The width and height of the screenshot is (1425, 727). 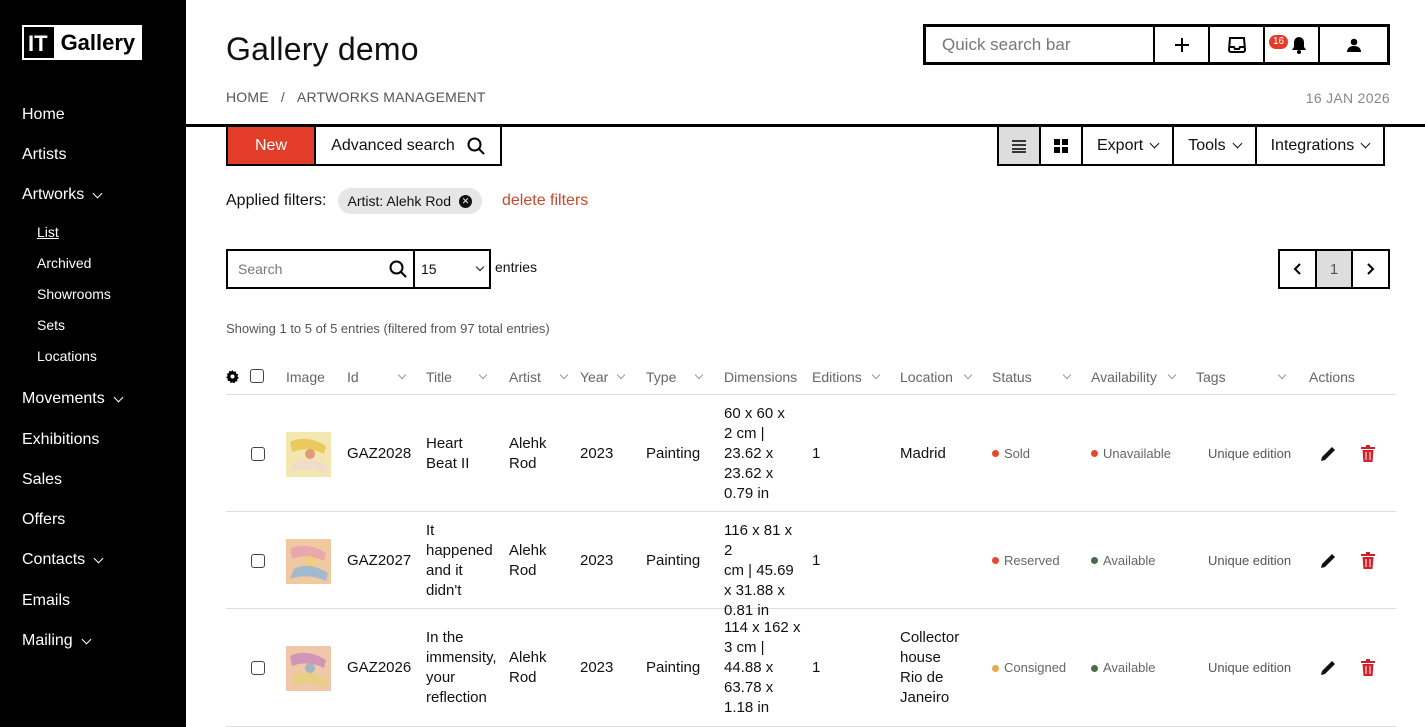 I want to click on column-header-title: Title, so click(x=457, y=377).